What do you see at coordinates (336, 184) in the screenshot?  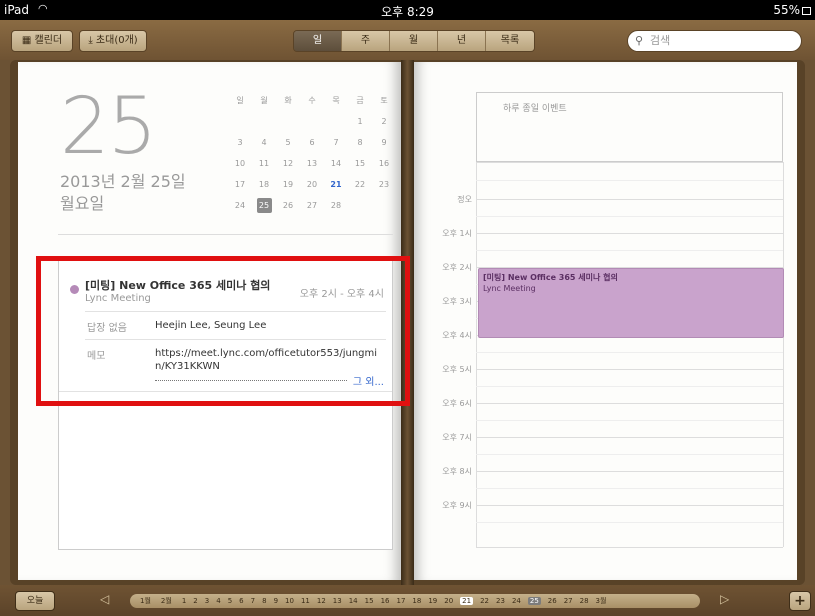 I see `mini-day-current: 21` at bounding box center [336, 184].